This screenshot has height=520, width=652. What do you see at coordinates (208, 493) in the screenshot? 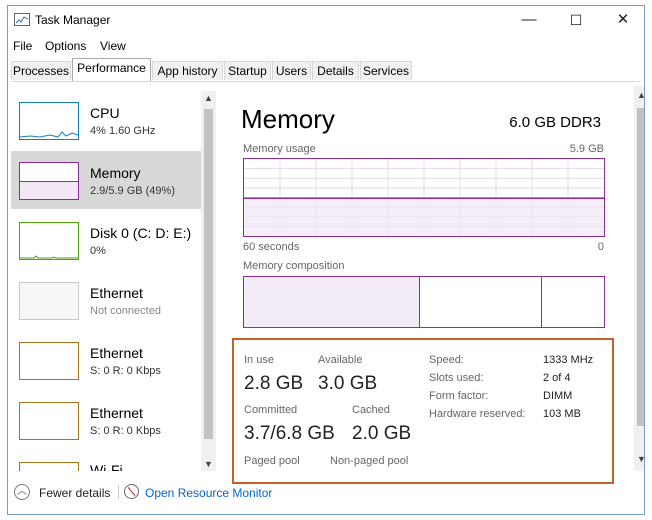
I see `open-resource-monitor-link: Open Resource Monitor` at bounding box center [208, 493].